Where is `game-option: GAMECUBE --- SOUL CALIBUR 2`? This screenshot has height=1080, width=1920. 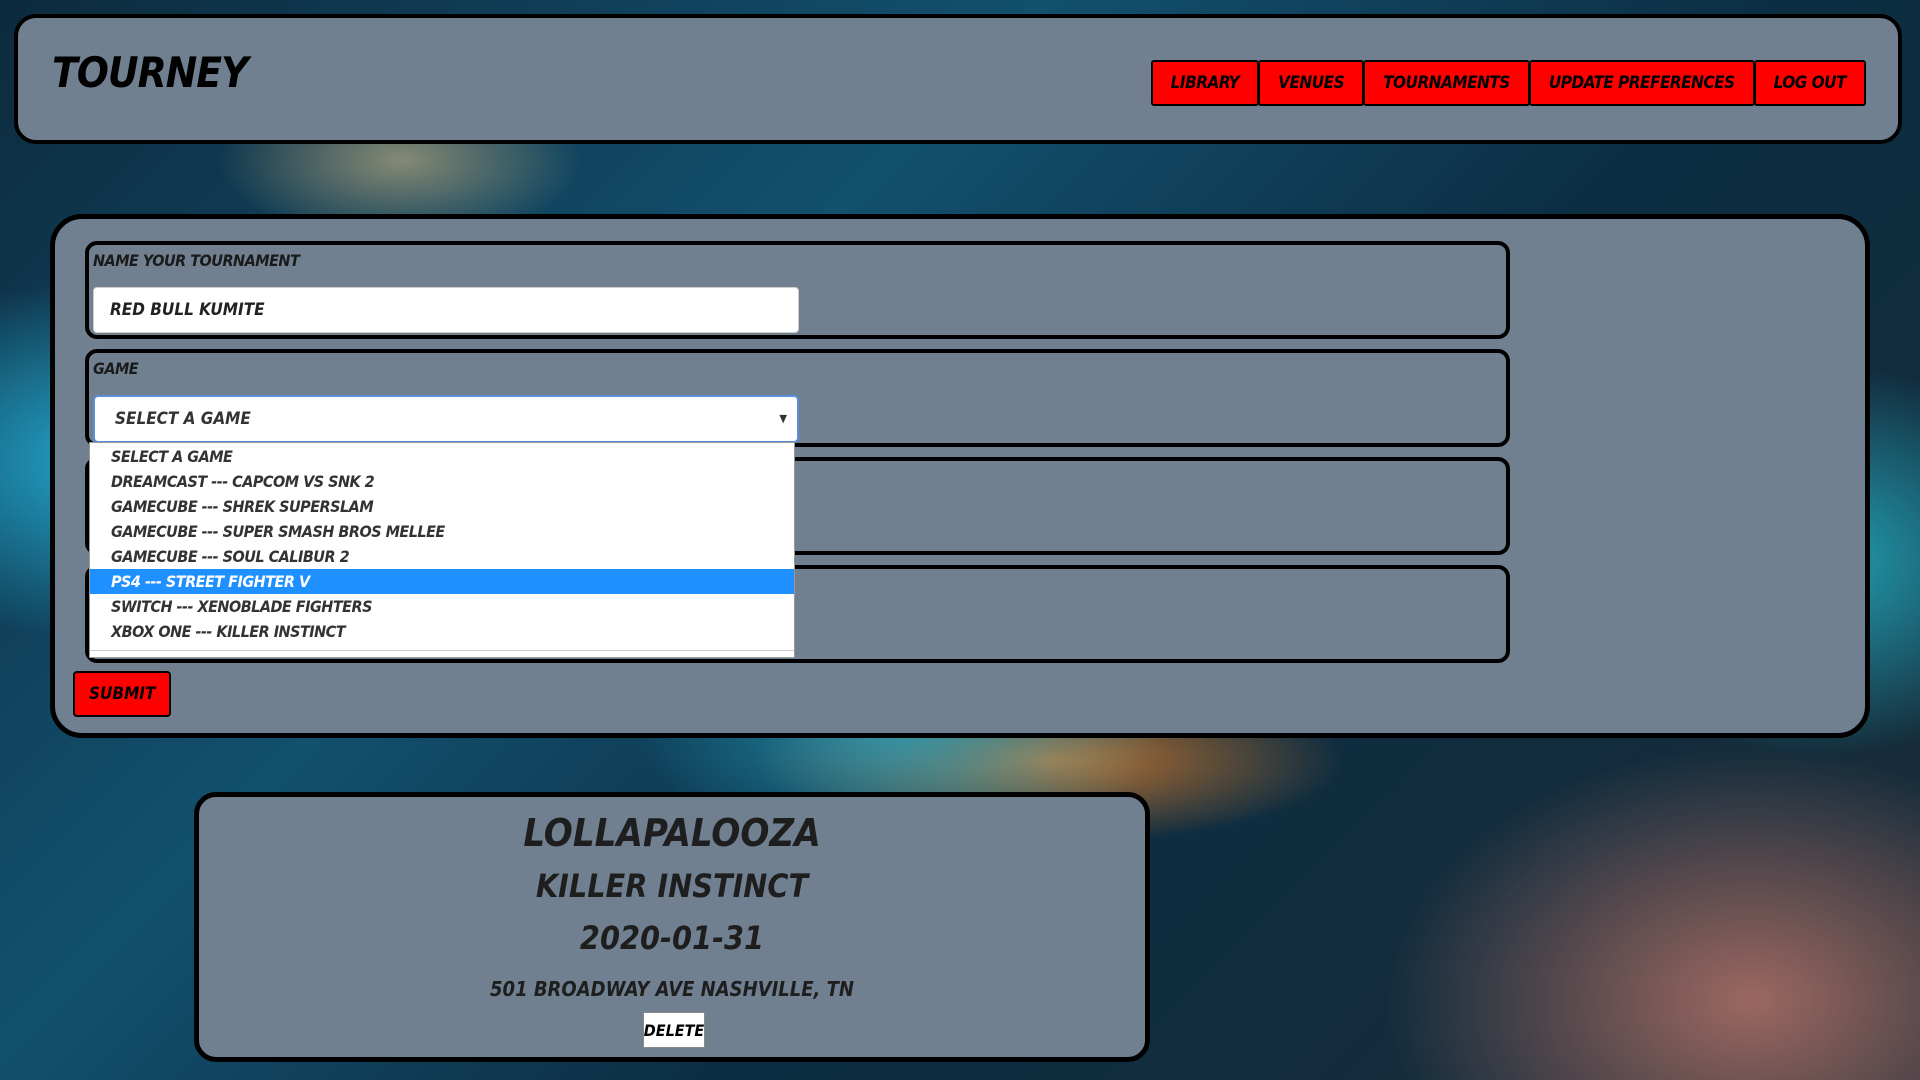 game-option: GAMECUBE --- SOUL CALIBUR 2 is located at coordinates (442, 556).